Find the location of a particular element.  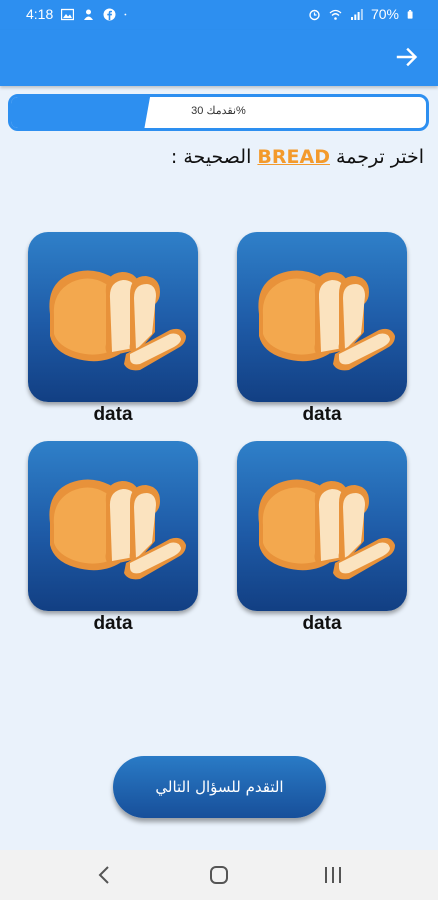

wifi-icon is located at coordinates (335, 14).